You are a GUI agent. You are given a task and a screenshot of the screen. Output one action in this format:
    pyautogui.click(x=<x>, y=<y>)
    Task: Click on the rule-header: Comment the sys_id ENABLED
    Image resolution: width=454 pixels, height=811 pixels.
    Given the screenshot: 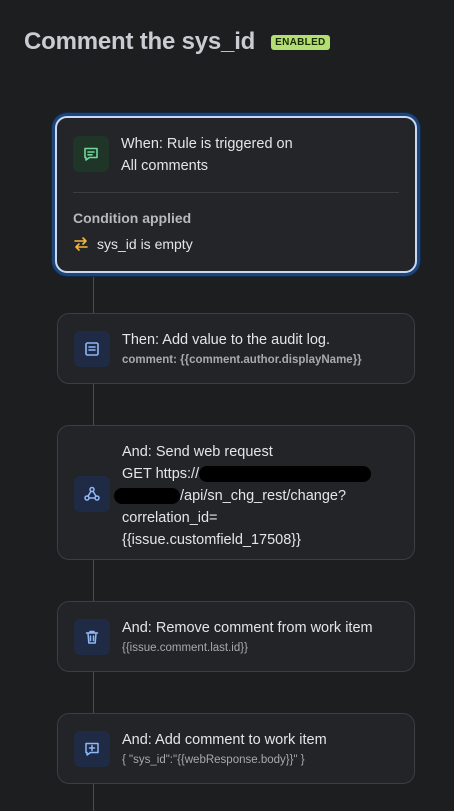 What is the action you would take?
    pyautogui.click(x=177, y=42)
    